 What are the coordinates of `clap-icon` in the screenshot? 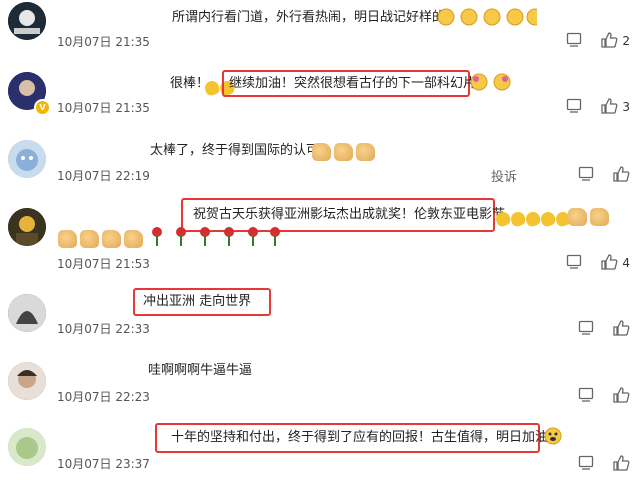 It's located at (533, 218).